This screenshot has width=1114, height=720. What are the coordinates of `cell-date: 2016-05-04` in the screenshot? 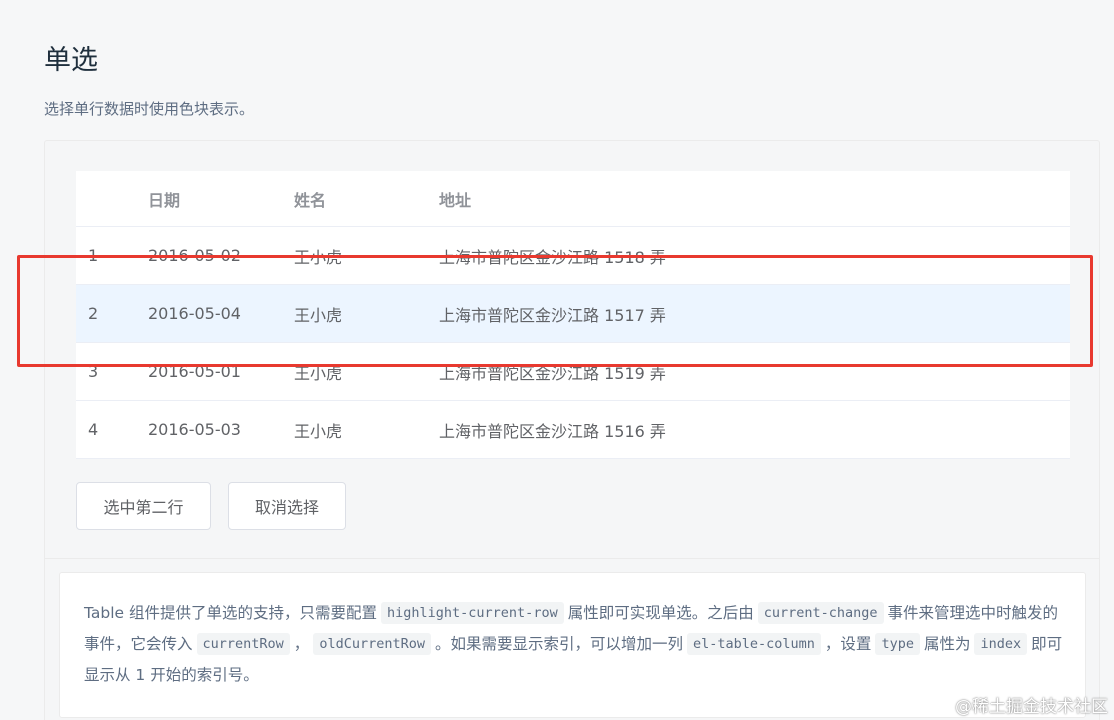 It's located at (194, 313).